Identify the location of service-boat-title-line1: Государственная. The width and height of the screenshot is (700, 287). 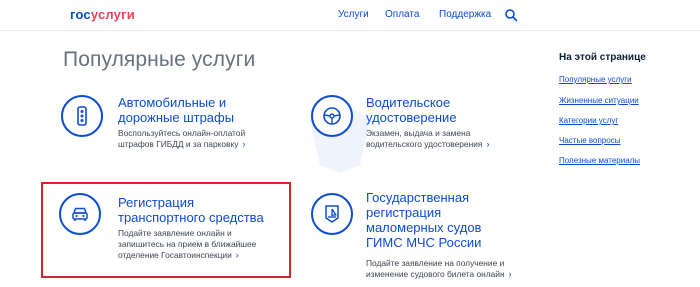
(418, 197).